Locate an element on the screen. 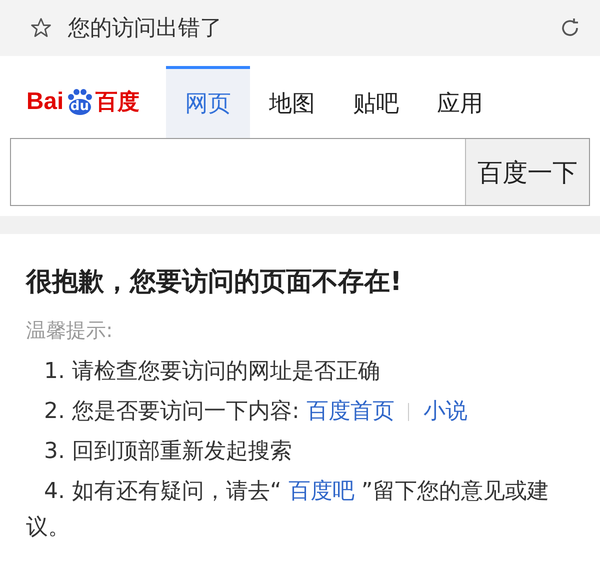  list-item: 1. 请检查您要访问的网址是否正确 is located at coordinates (212, 372).